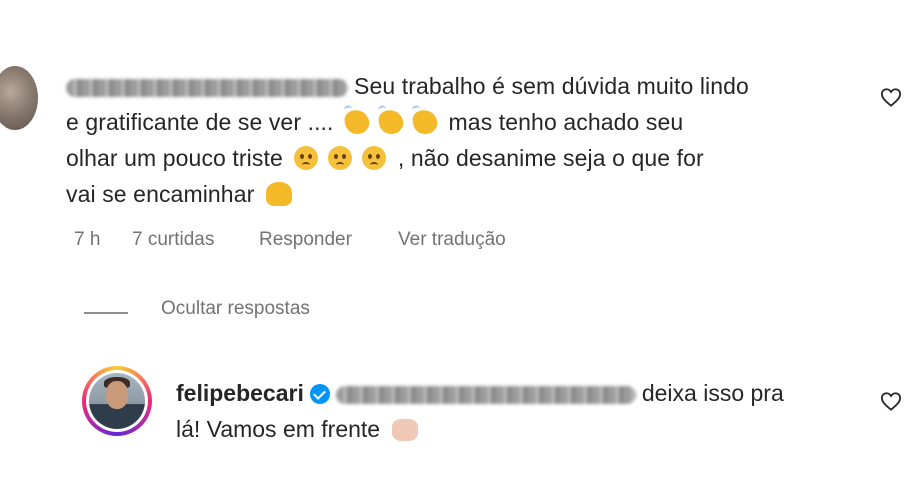 This screenshot has height=477, width=921. I want to click on verified-badge-icon, so click(319, 394).